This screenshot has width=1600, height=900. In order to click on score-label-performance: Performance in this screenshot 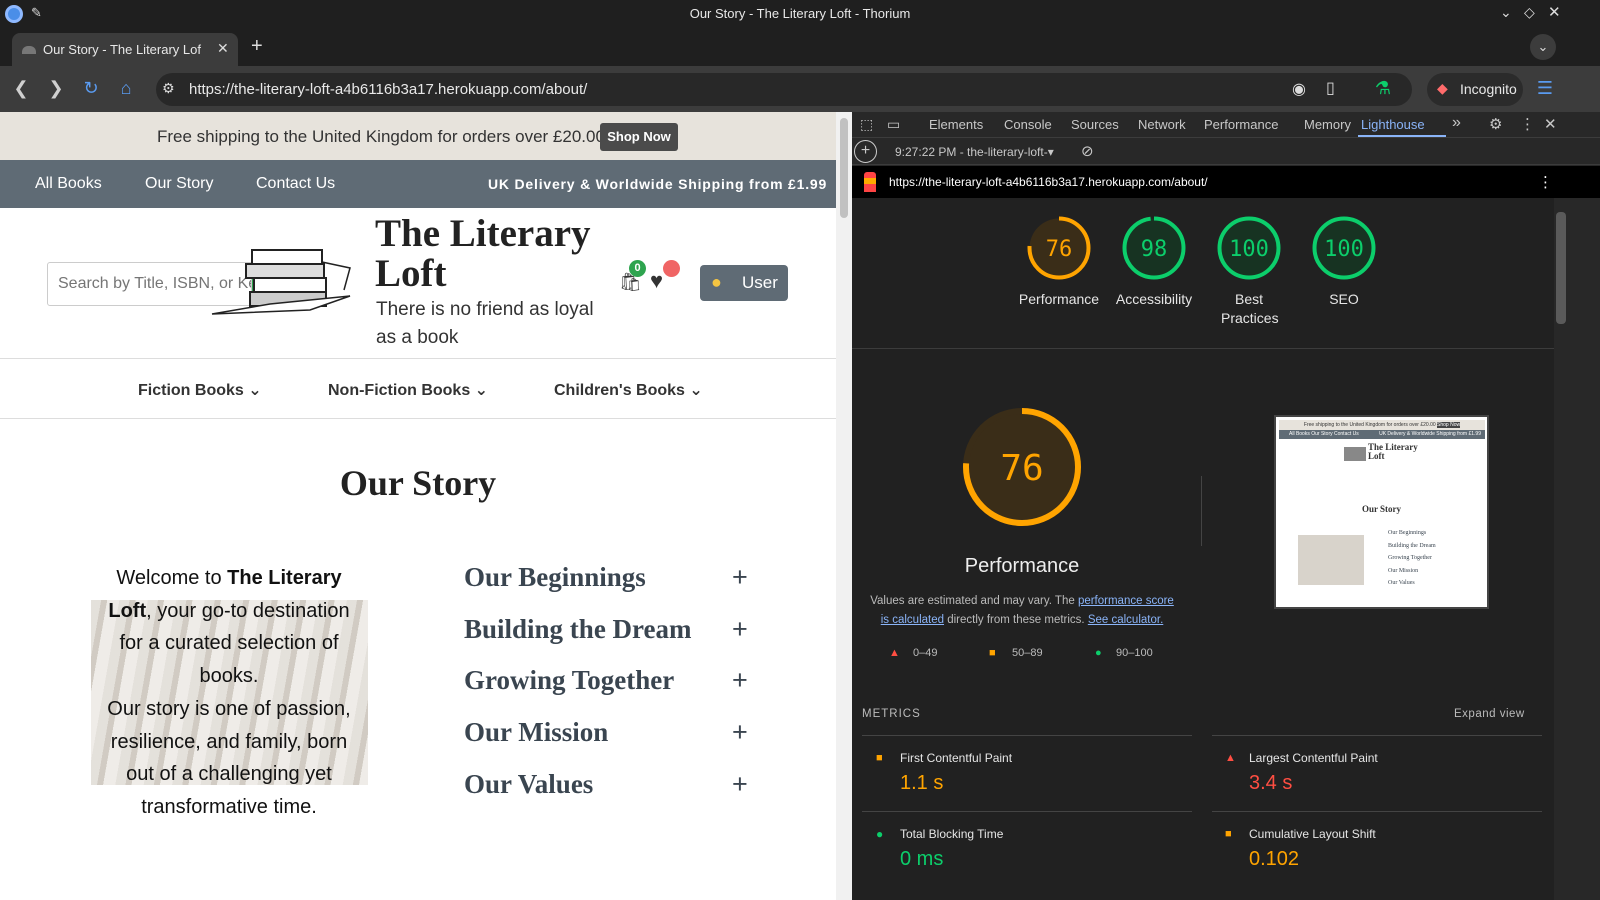, I will do `click(1059, 299)`.